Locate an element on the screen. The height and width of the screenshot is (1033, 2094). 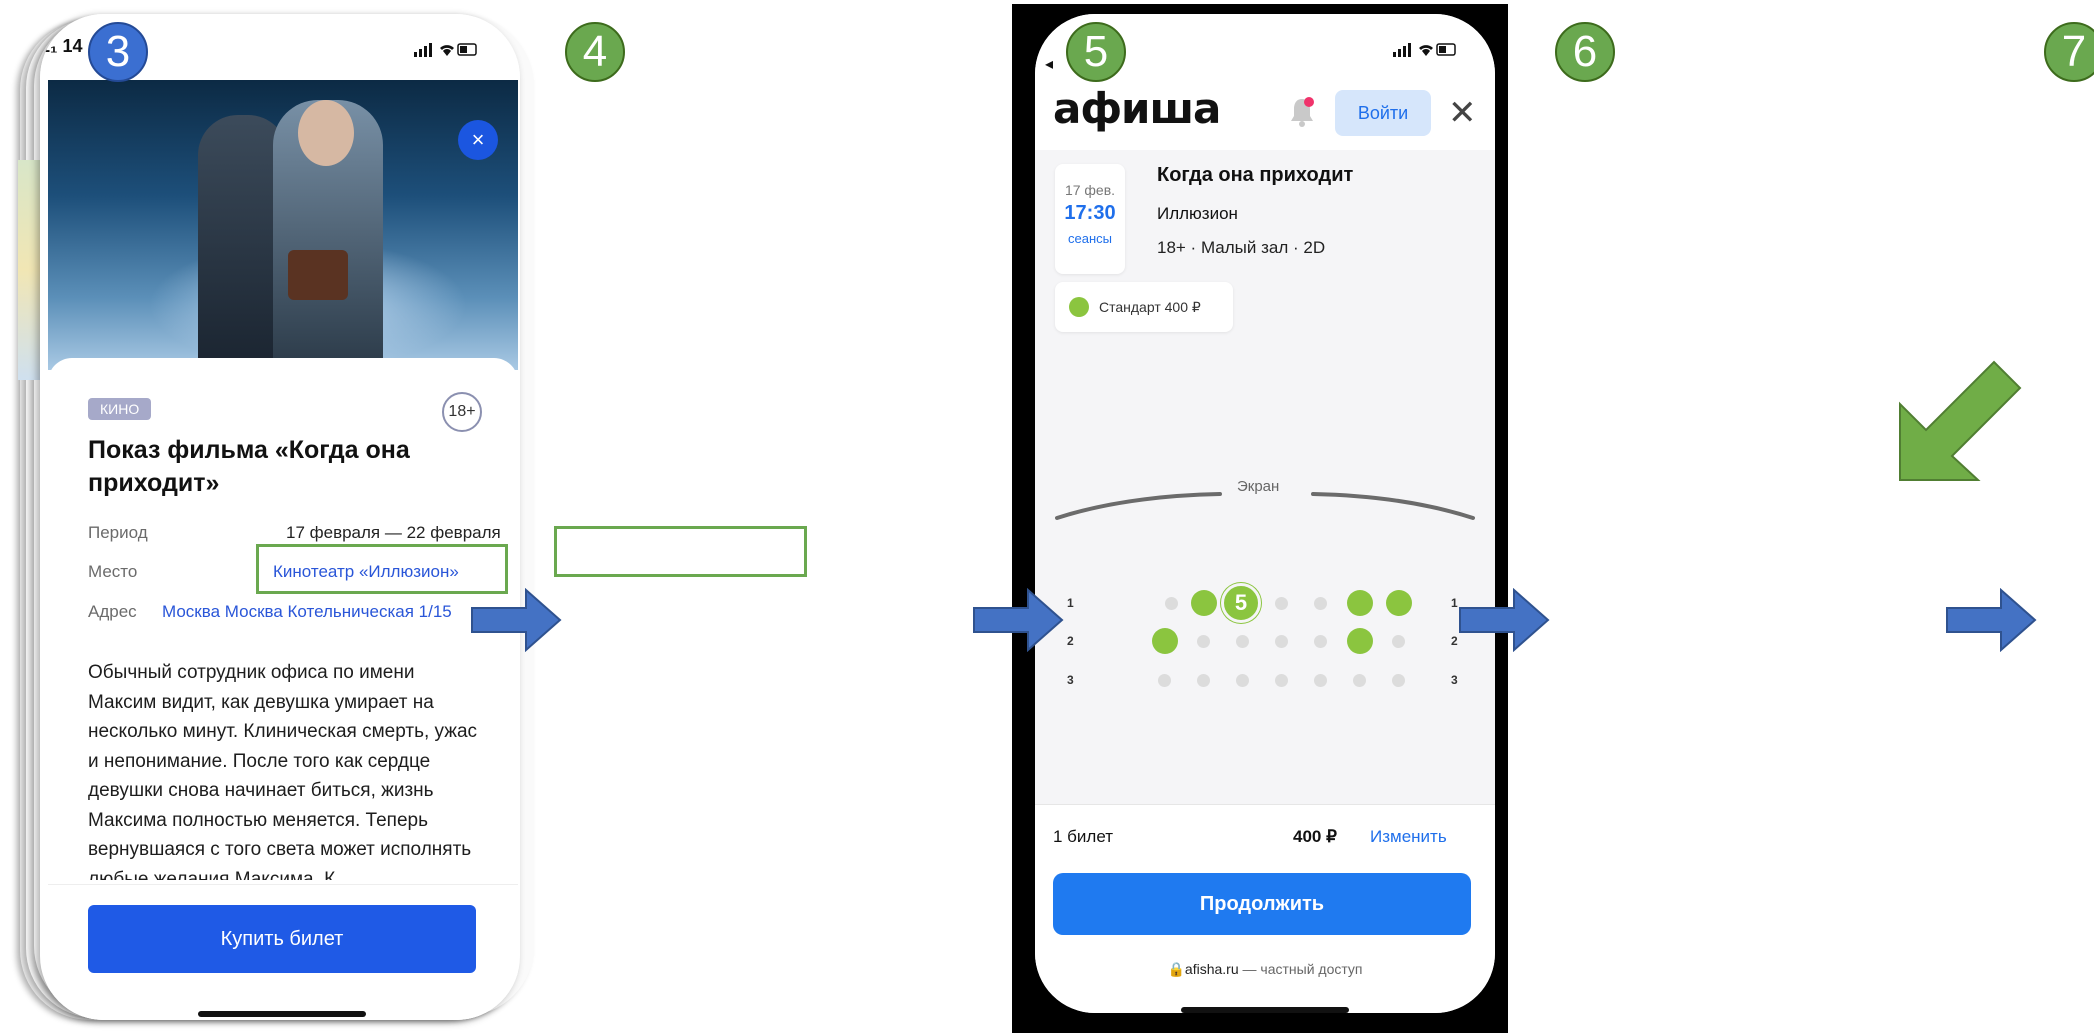
close-icon: × is located at coordinates (478, 140).